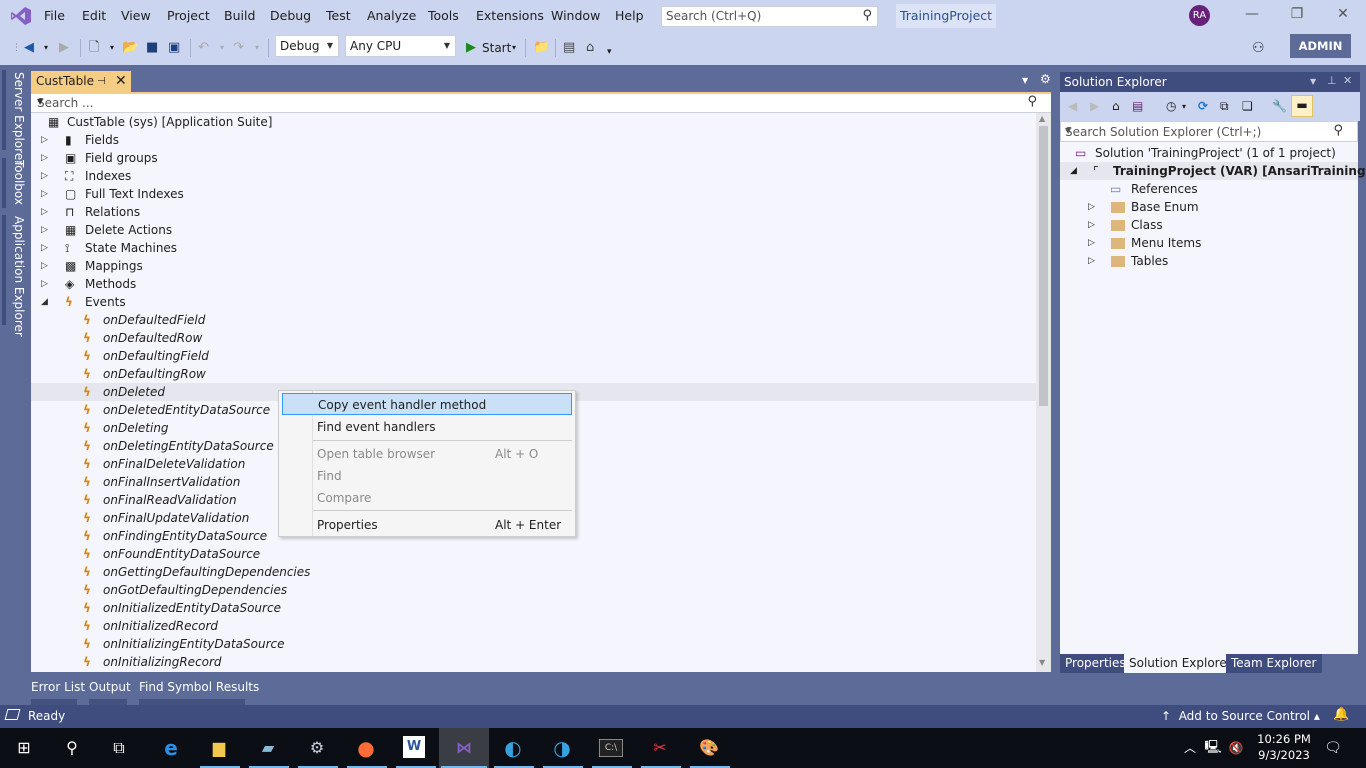 The width and height of the screenshot is (1366, 768). What do you see at coordinates (174, 48) in the screenshot?
I see `save-all-icon: ▣` at bounding box center [174, 48].